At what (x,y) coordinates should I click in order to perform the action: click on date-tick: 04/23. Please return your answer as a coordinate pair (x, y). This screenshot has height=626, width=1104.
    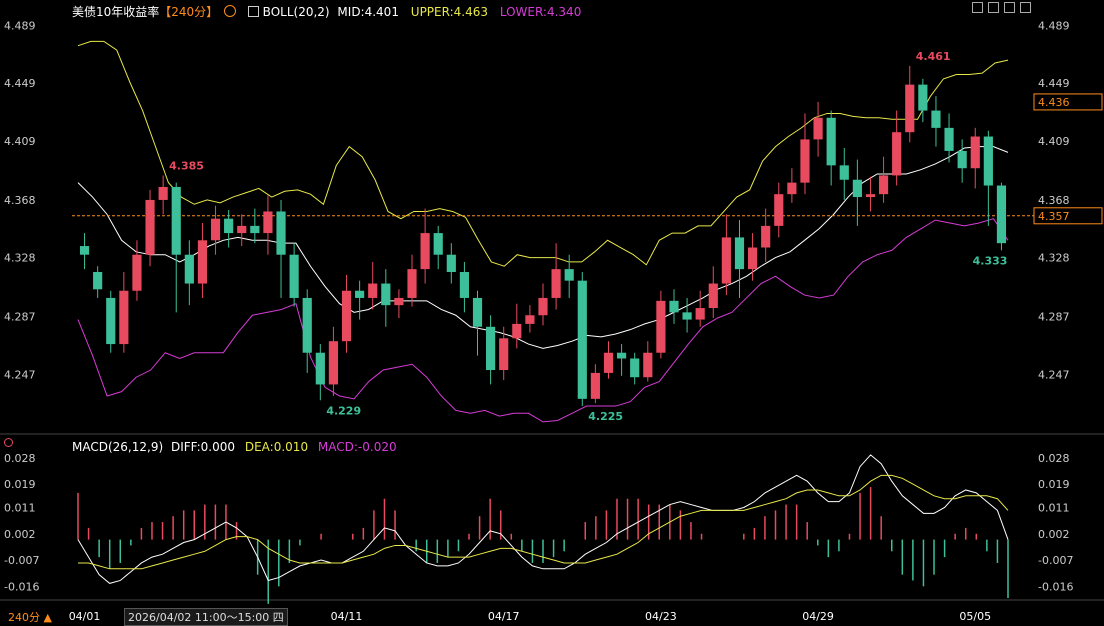
    Looking at the image, I should click on (661, 616).